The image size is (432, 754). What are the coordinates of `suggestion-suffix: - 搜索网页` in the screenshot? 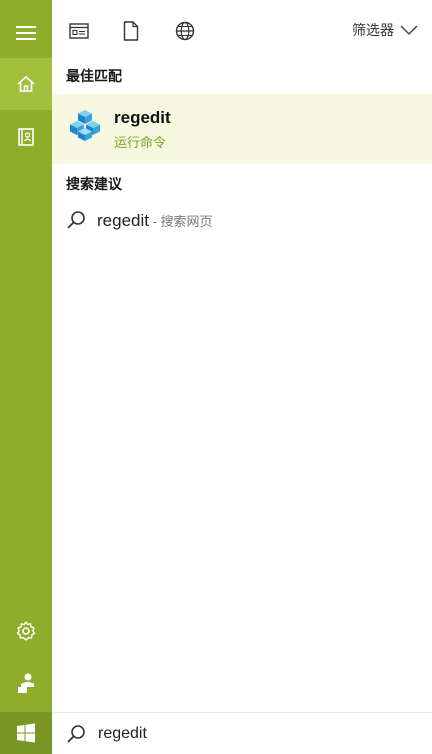 It's located at (180, 221).